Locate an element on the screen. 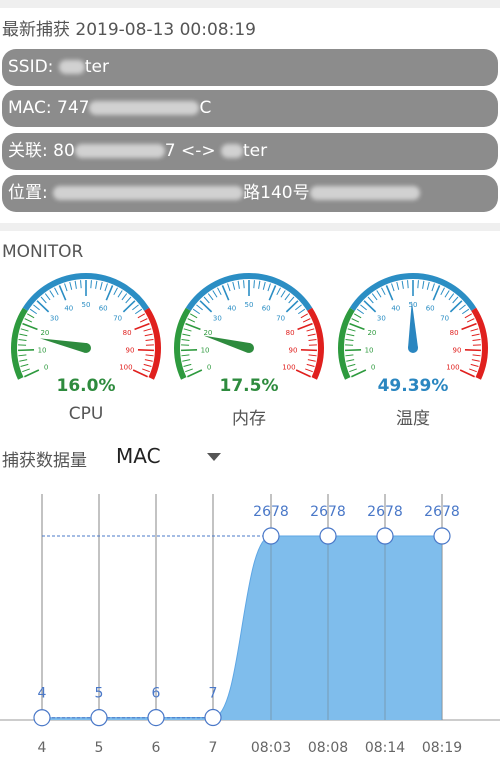  ssid-field: SSID: ter is located at coordinates (250, 67).